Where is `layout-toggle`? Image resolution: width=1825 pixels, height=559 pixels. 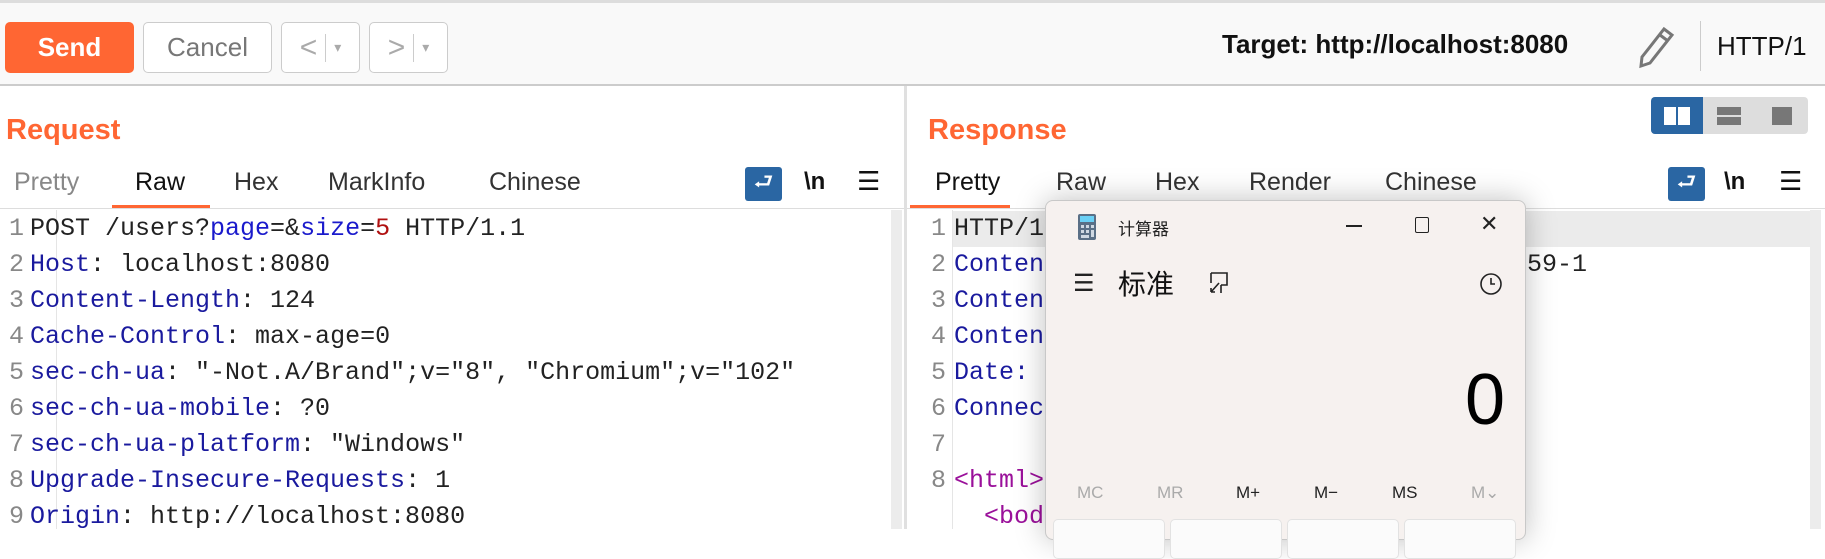
layout-toggle is located at coordinates (1729, 115).